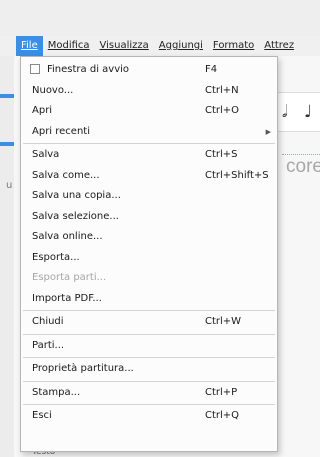 The width and height of the screenshot is (320, 457). Describe the element at coordinates (149, 111) in the screenshot. I see `menu-item-apri: Apri Ctrl+O` at that location.